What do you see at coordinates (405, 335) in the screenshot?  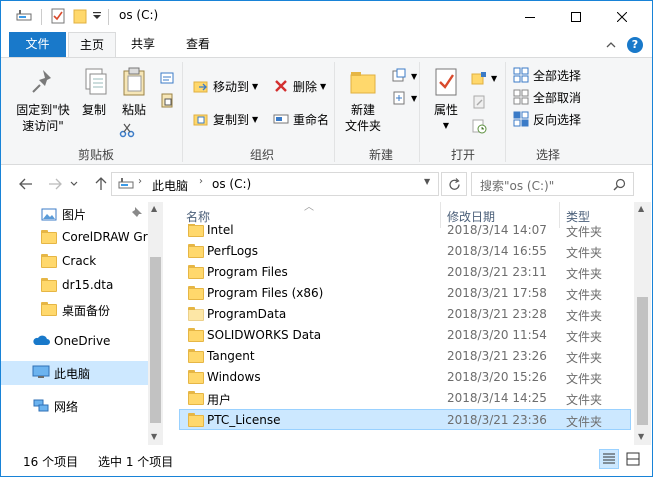 I see `table-row: SOLIDWORKS Data 2018/3/20 11:54 文件夹` at bounding box center [405, 335].